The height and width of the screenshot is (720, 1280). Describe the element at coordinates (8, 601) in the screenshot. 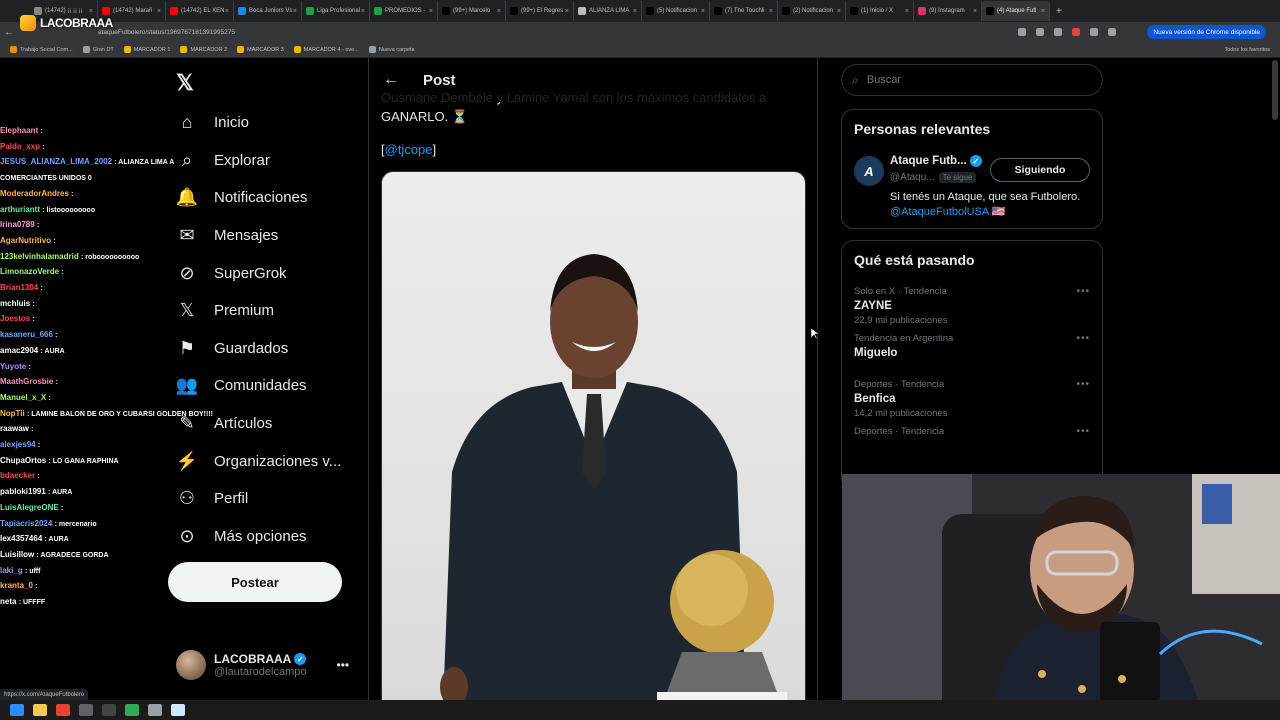

I see `chat-username: neta` at that location.